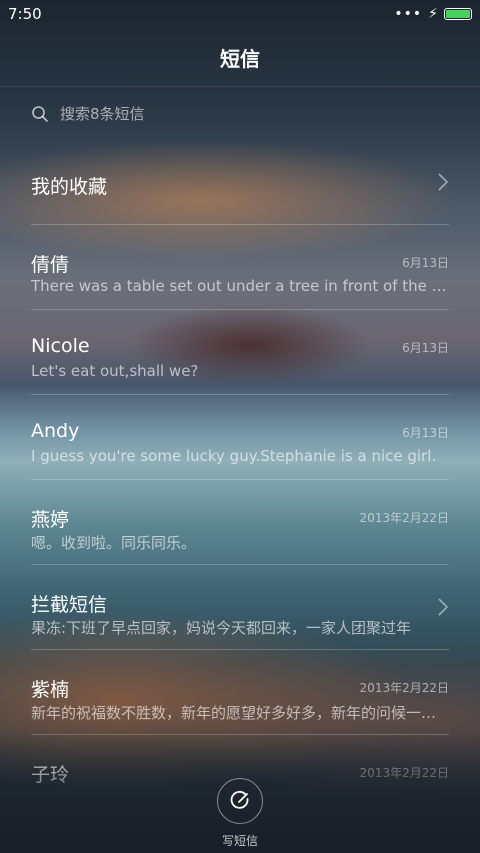 Image resolution: width=480 pixels, height=853 pixels. I want to click on list-item-blocked-messages: 拦截短信 果冻:下班了早点回家，妈说今天都回来，一家人团聚过年, so click(240, 607).